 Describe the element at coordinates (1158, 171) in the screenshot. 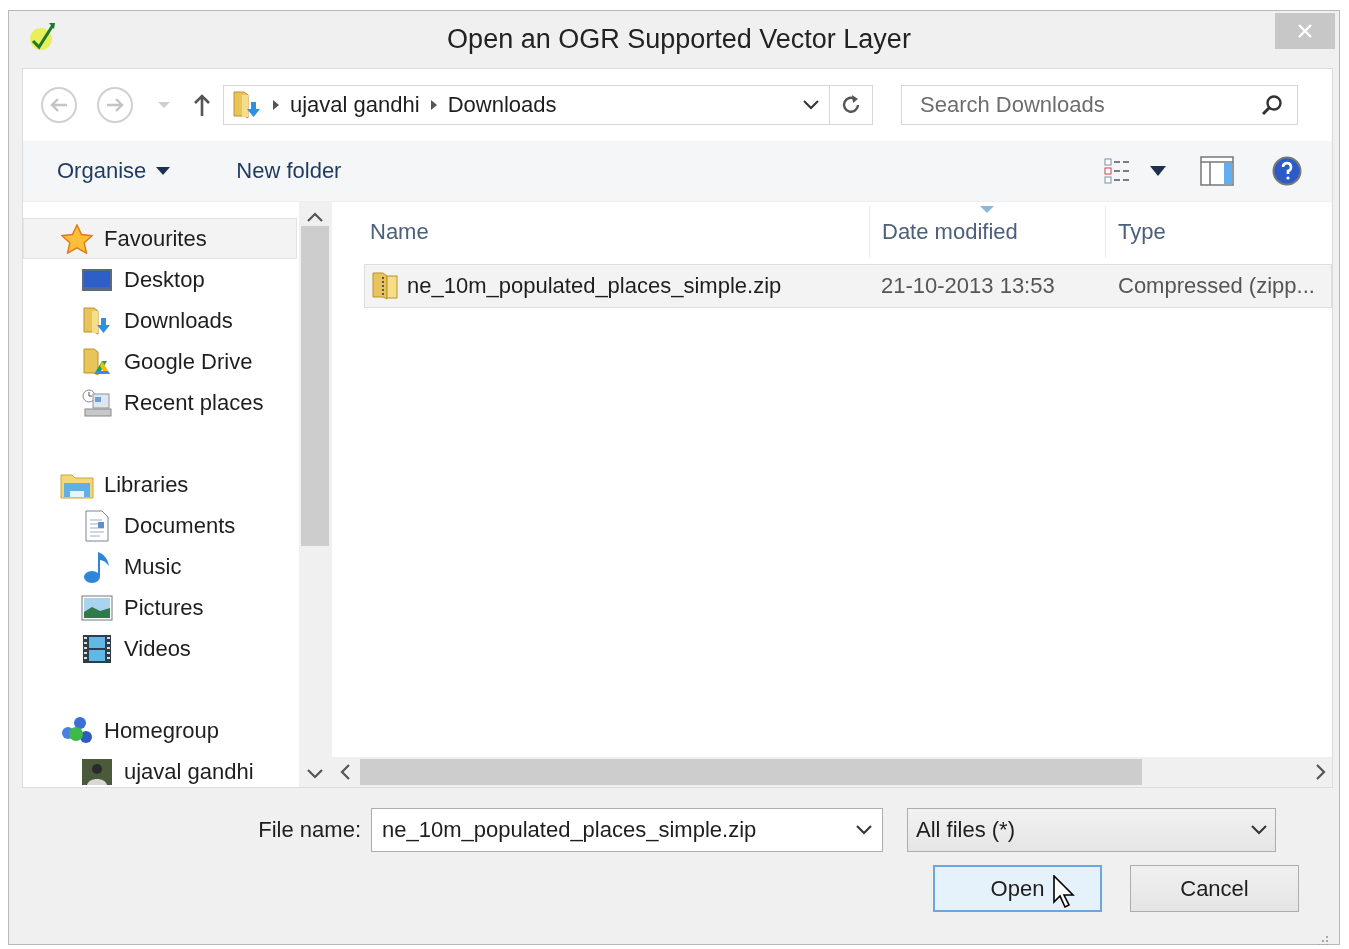

I see `caret-icon` at that location.